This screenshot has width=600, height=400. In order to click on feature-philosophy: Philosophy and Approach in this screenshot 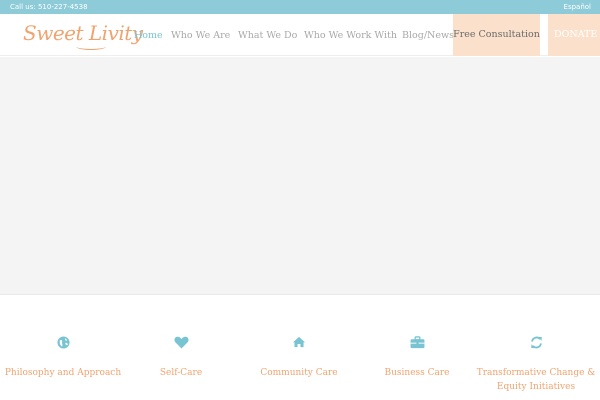, I will do `click(63, 348)`.